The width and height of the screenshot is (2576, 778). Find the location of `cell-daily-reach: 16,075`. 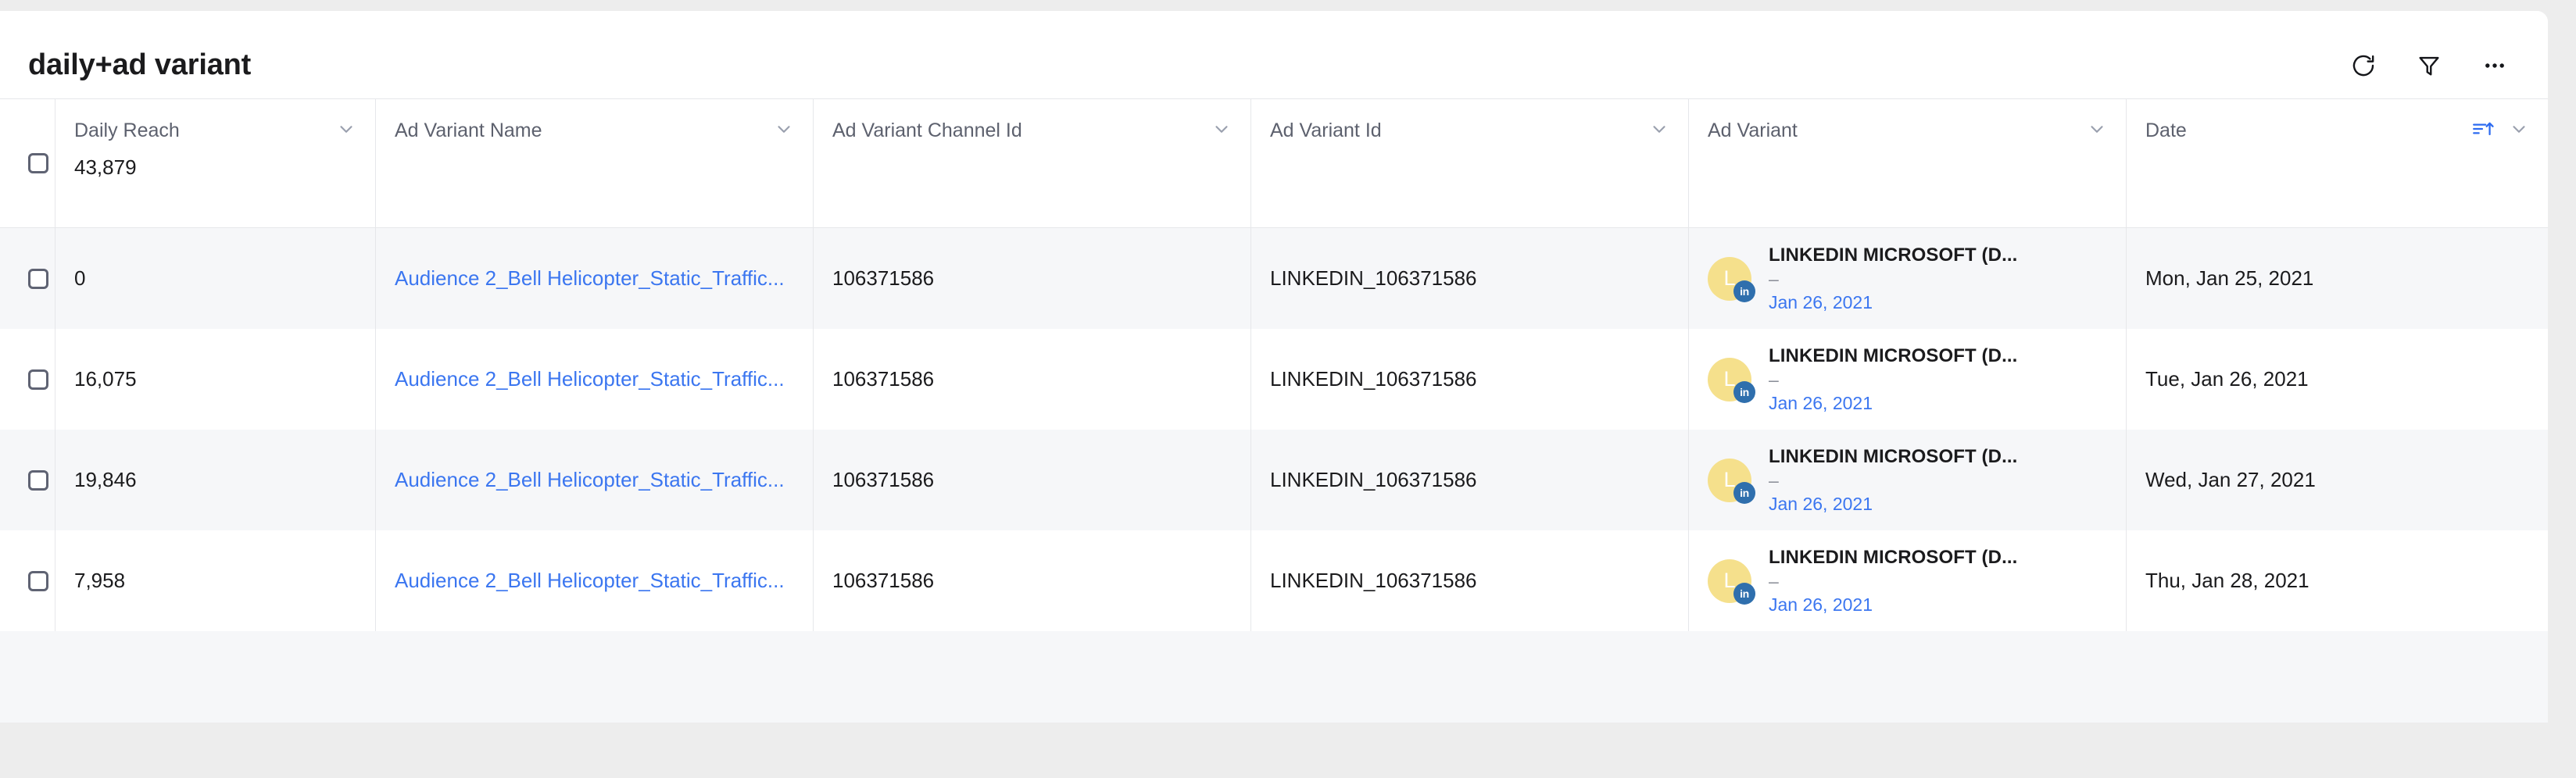

cell-daily-reach: 16,075 is located at coordinates (215, 379).